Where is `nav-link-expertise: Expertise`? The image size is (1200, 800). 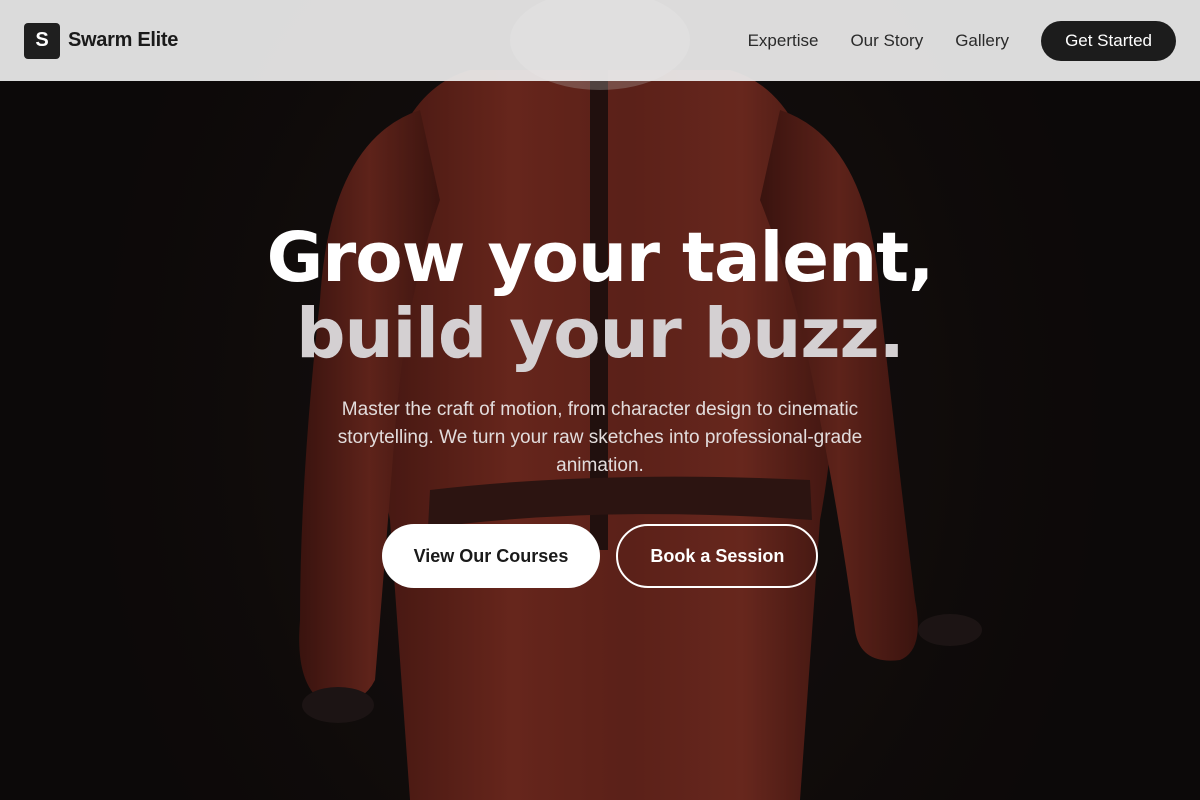
nav-link-expertise: Expertise is located at coordinates (783, 41).